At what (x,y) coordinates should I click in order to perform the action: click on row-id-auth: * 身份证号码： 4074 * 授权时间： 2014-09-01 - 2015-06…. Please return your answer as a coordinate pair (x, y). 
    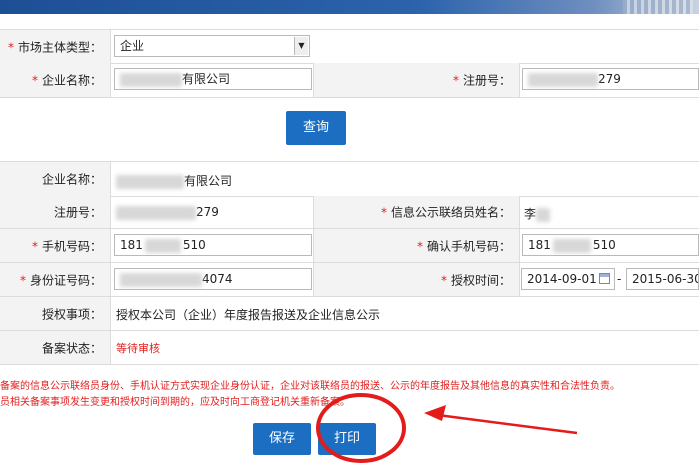
    Looking at the image, I should click on (349, 280).